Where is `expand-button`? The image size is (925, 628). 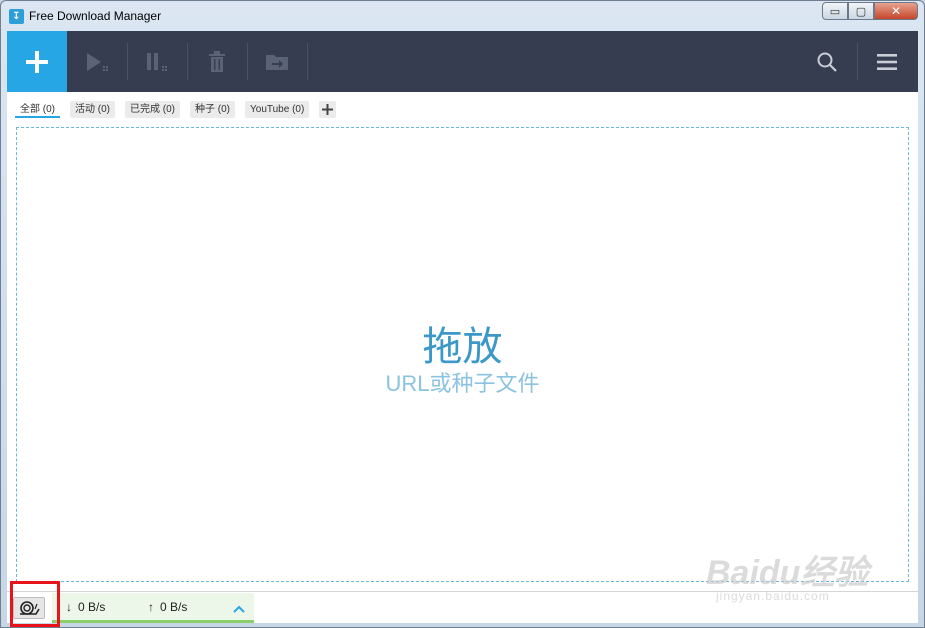 expand-button is located at coordinates (239, 610).